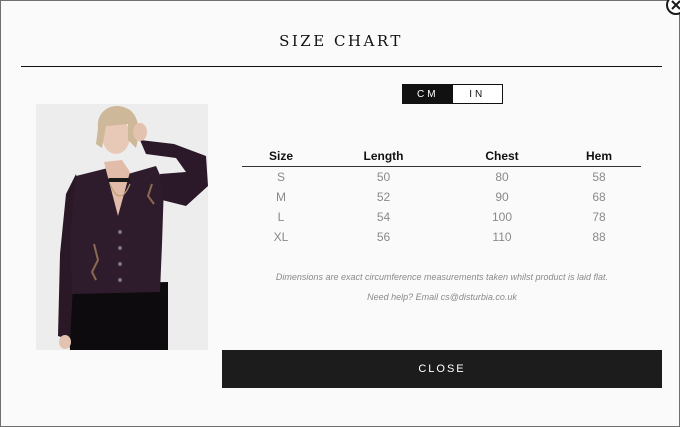 The image size is (680, 427). I want to click on unit-cm-button: CM, so click(428, 94).